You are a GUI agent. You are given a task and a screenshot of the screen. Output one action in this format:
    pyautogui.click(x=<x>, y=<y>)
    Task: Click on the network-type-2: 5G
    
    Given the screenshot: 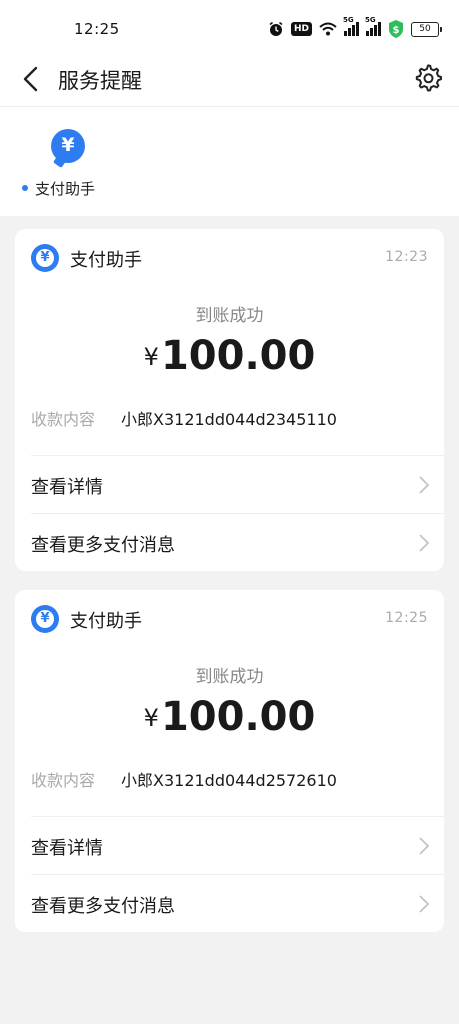 What is the action you would take?
    pyautogui.click(x=370, y=20)
    